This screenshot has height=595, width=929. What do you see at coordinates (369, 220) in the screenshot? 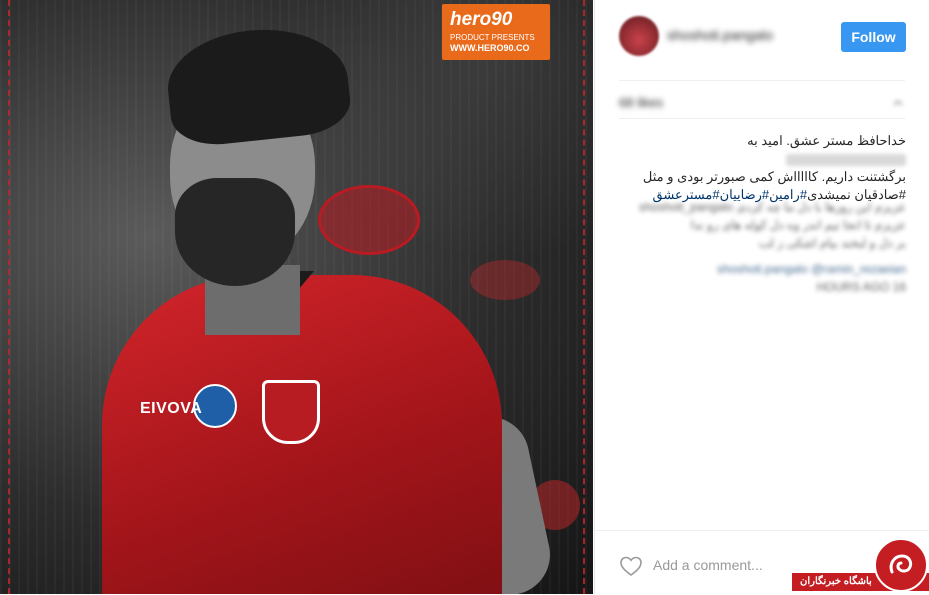
I see `club-stamp` at bounding box center [369, 220].